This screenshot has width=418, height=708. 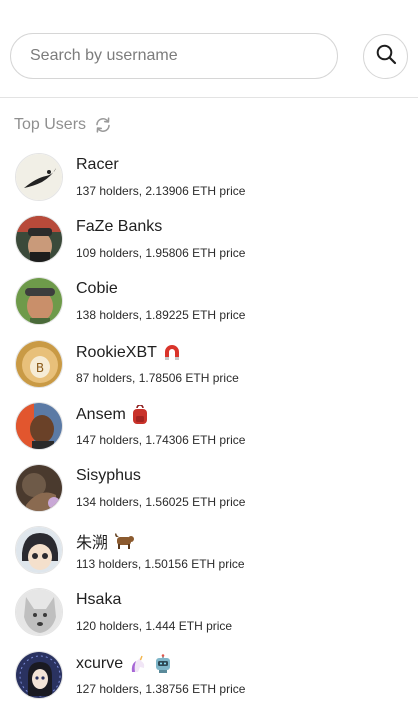 What do you see at coordinates (157, 377) in the screenshot?
I see `user-stats: 87 holders, 1.78506 ETH price` at bounding box center [157, 377].